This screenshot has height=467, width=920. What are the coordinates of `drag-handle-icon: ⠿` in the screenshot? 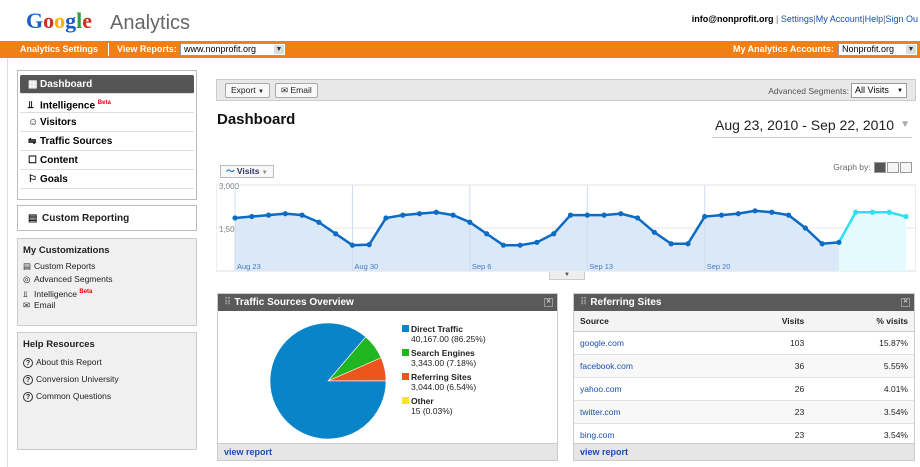 It's located at (584, 302).